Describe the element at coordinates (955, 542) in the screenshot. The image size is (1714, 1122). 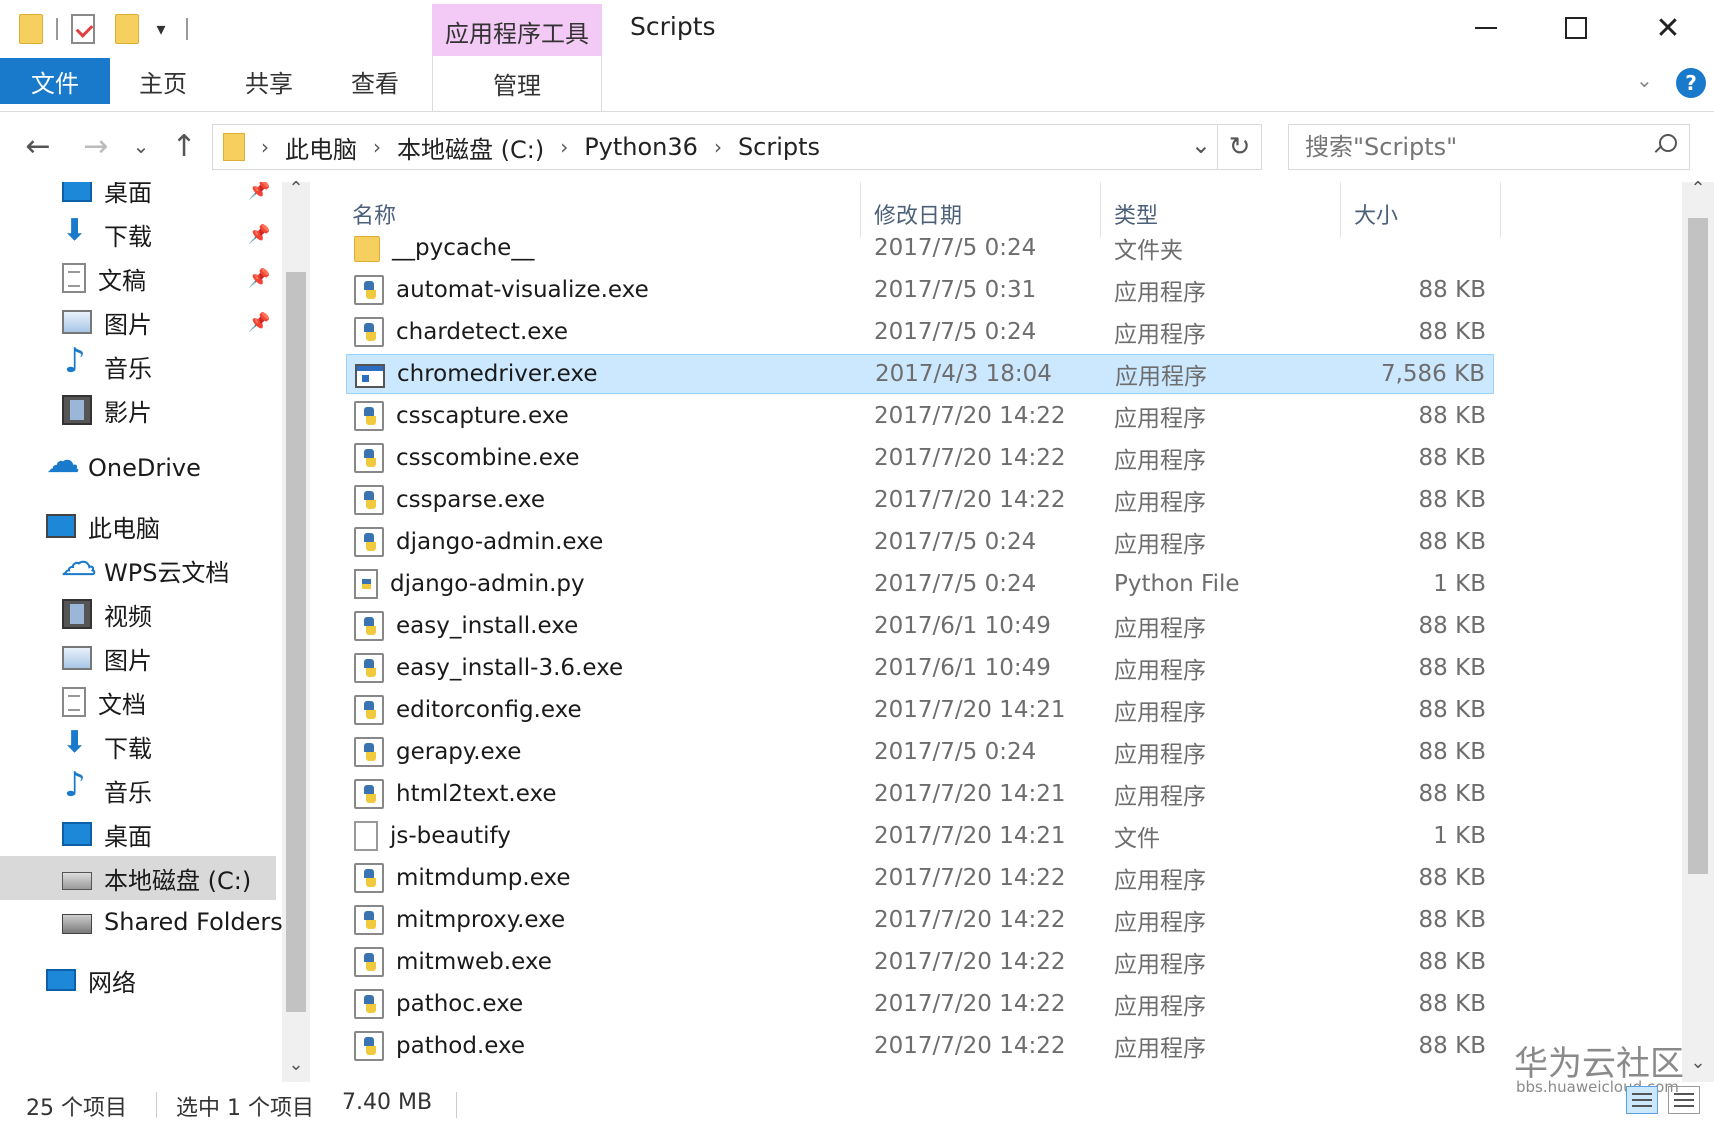
I see `file-date: 2017/7/5 0:24` at that location.